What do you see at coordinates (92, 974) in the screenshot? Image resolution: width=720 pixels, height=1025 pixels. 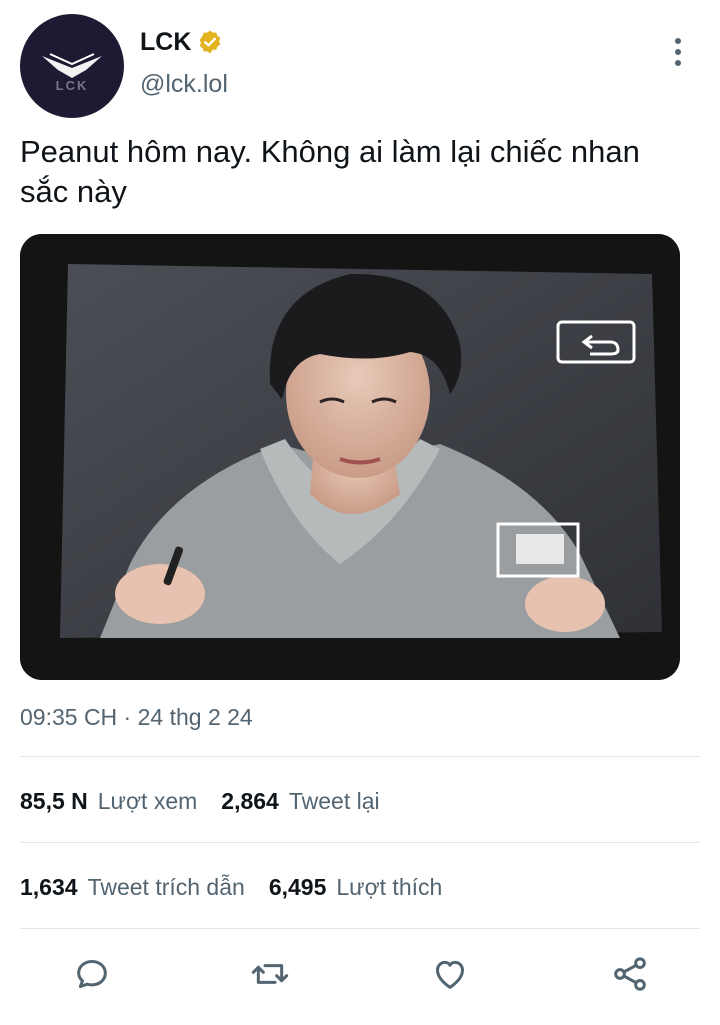 I see `reply-icon` at bounding box center [92, 974].